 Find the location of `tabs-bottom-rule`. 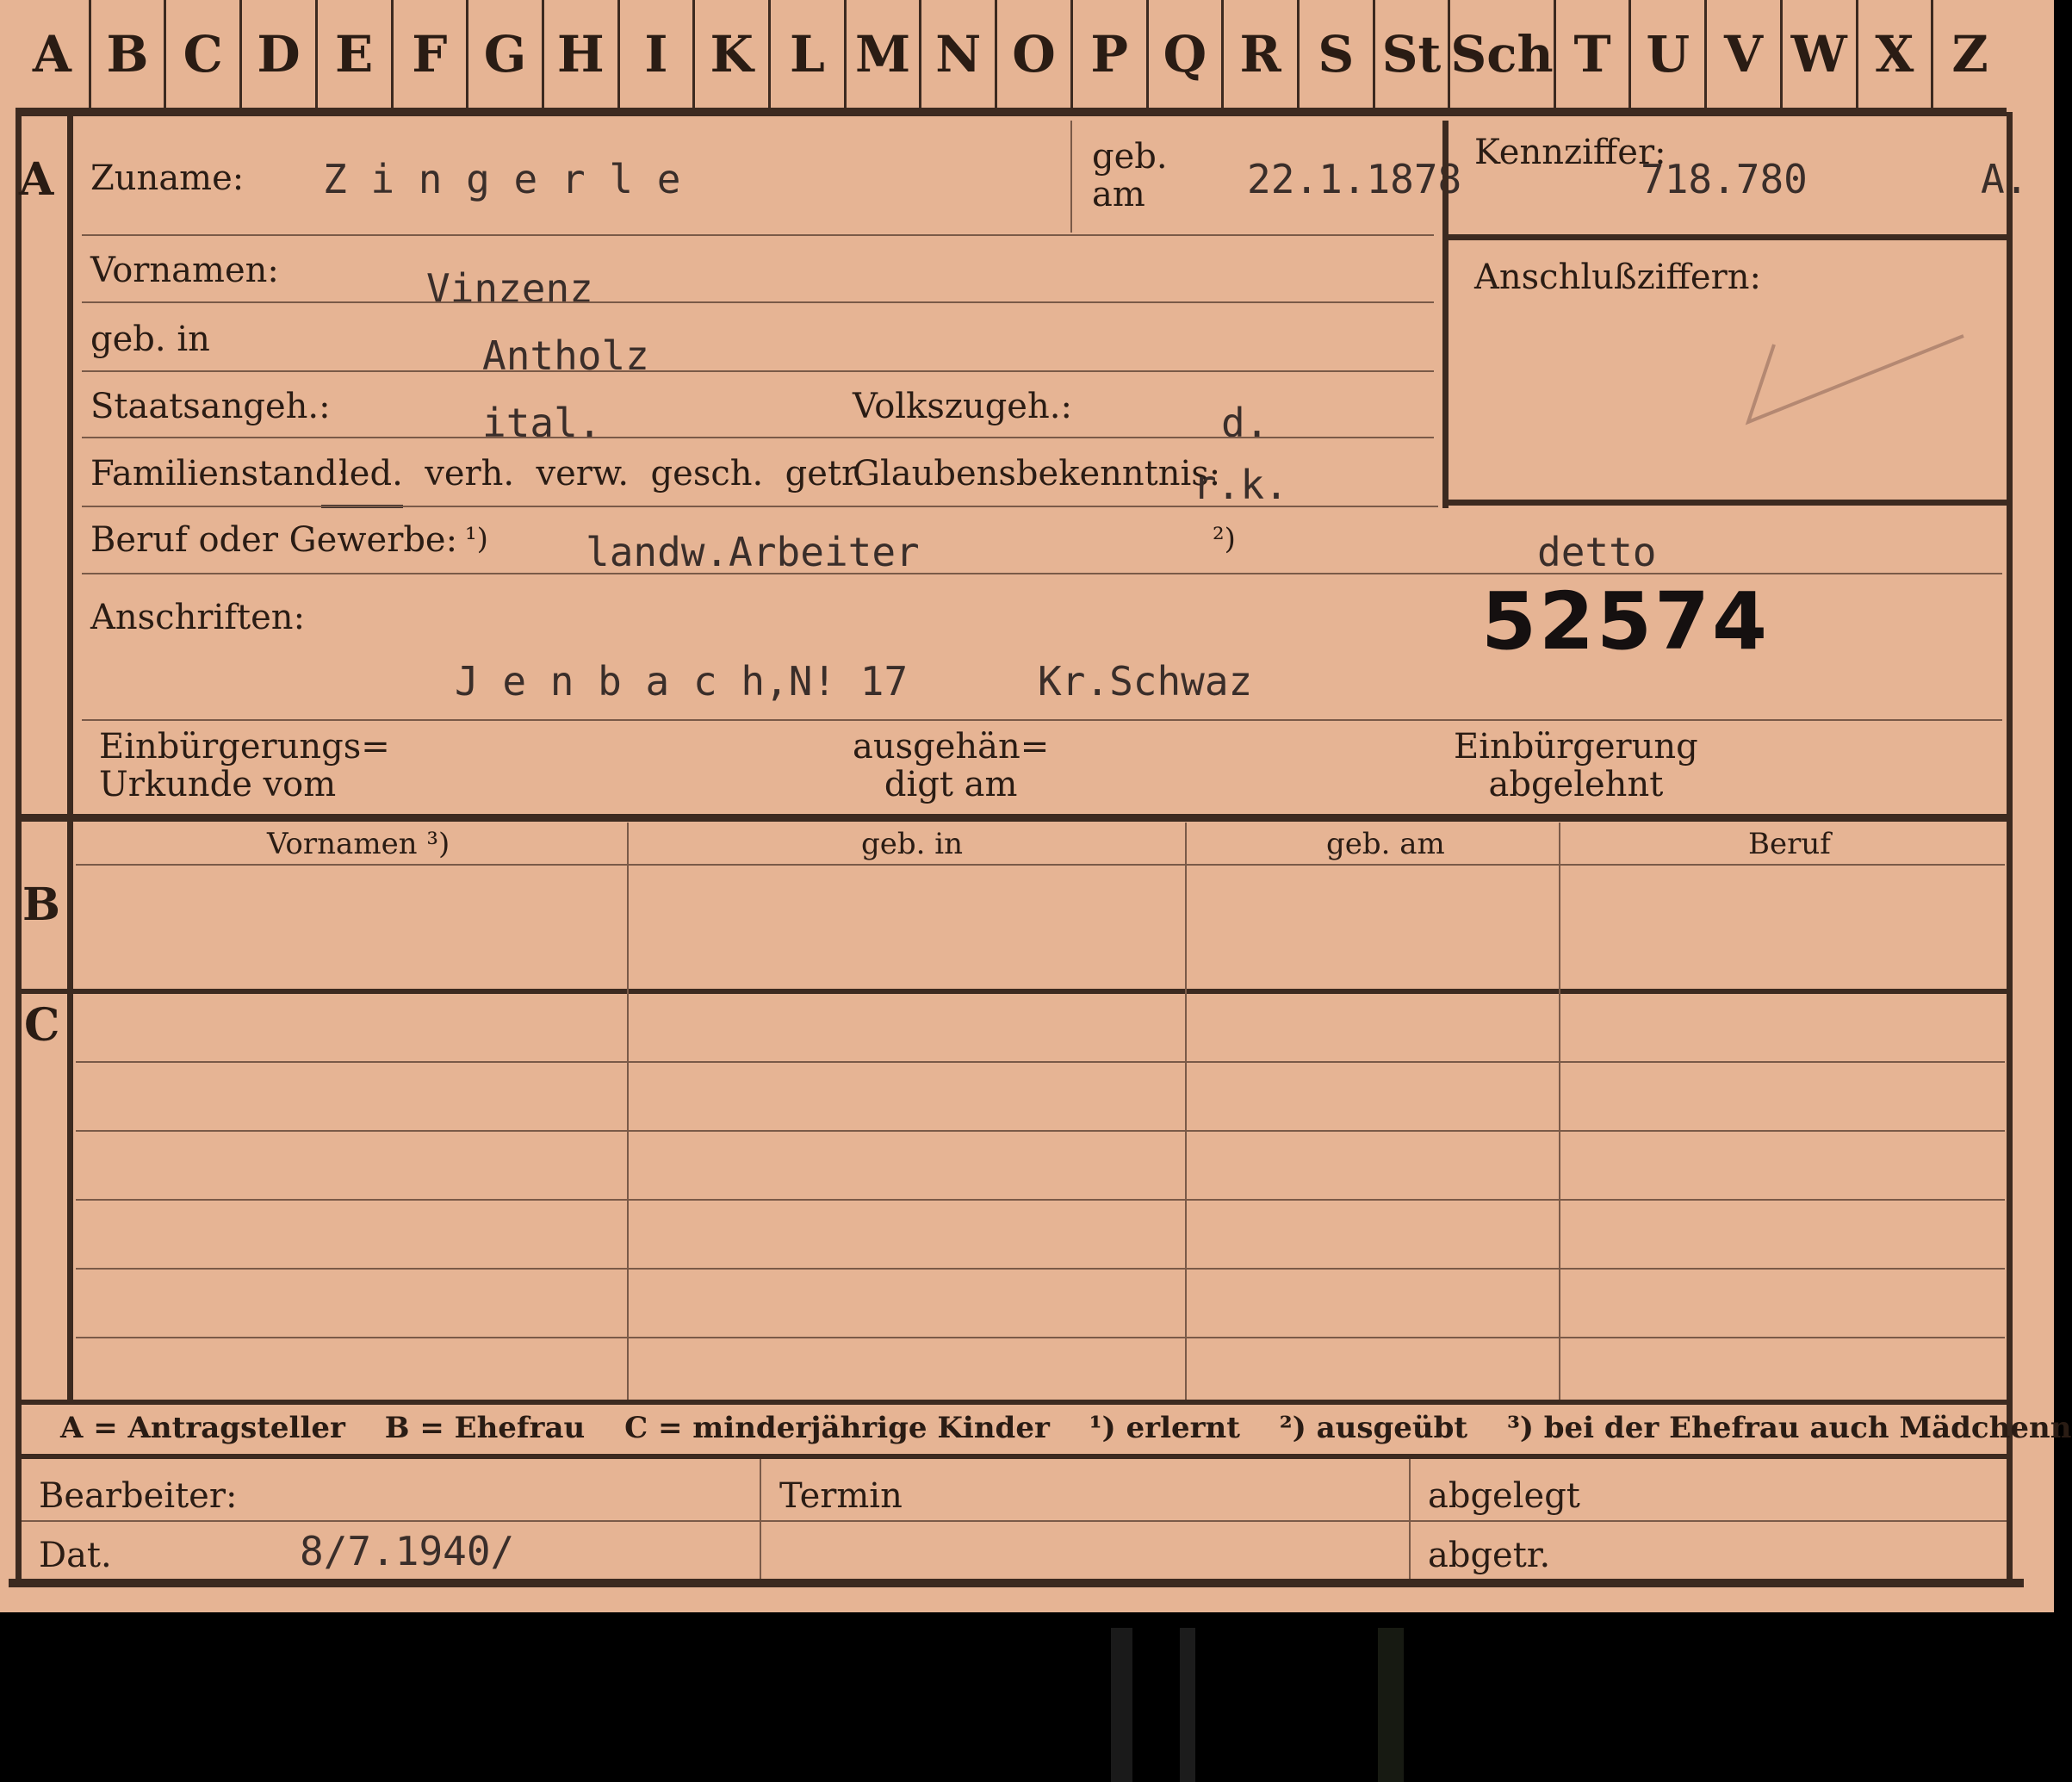

tabs-bottom-rule is located at coordinates (1011, 112).